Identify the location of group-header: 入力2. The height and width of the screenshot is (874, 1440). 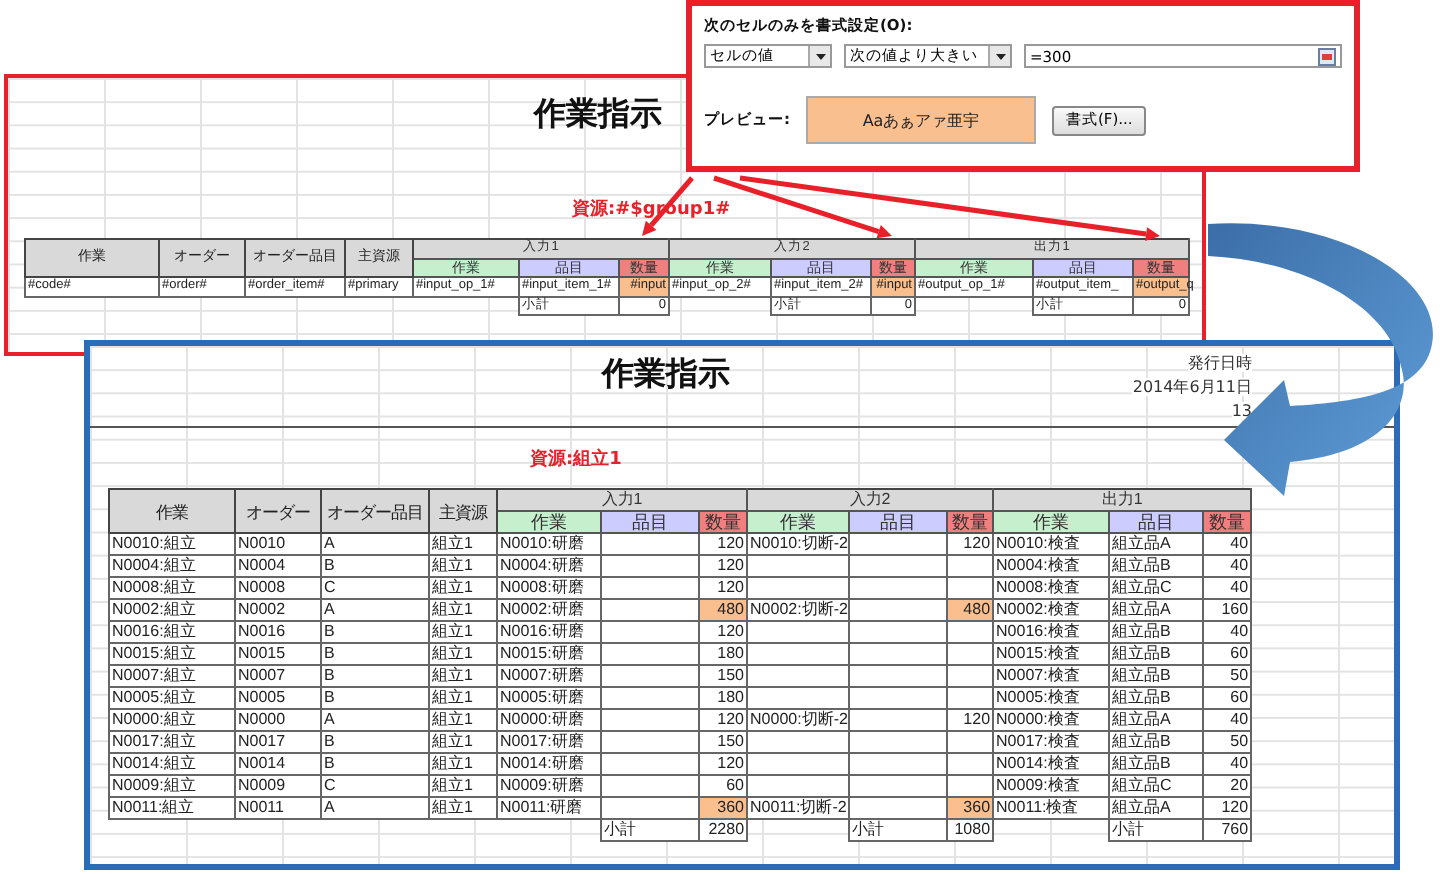
(870, 500).